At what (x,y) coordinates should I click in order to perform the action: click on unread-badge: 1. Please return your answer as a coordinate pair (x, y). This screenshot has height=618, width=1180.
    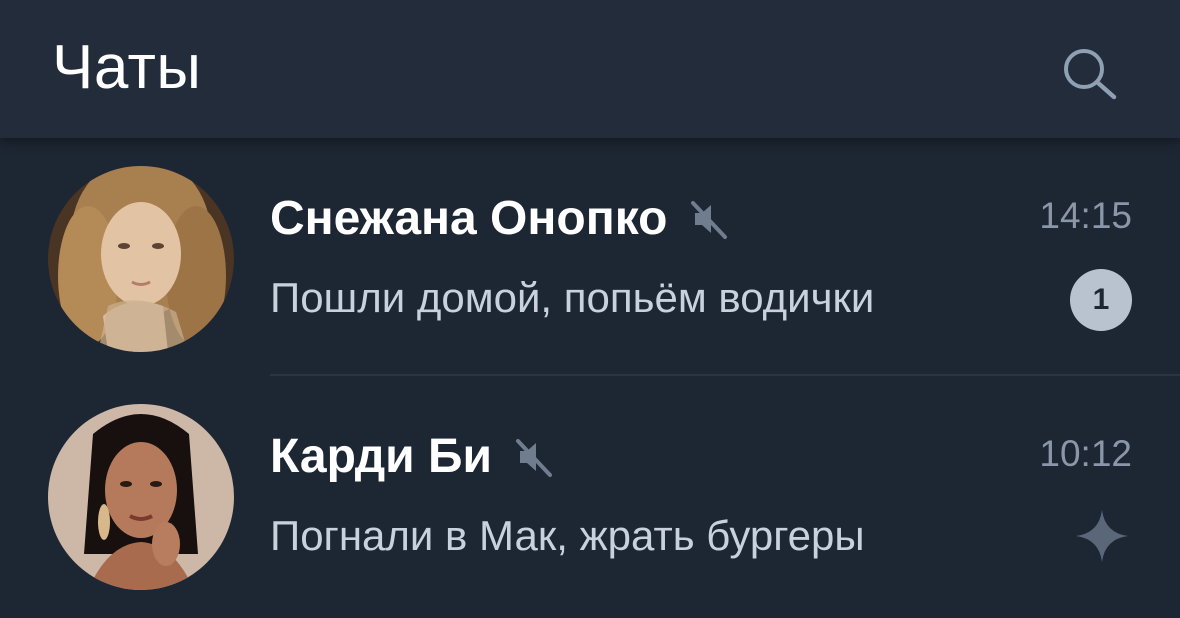
    Looking at the image, I should click on (1101, 300).